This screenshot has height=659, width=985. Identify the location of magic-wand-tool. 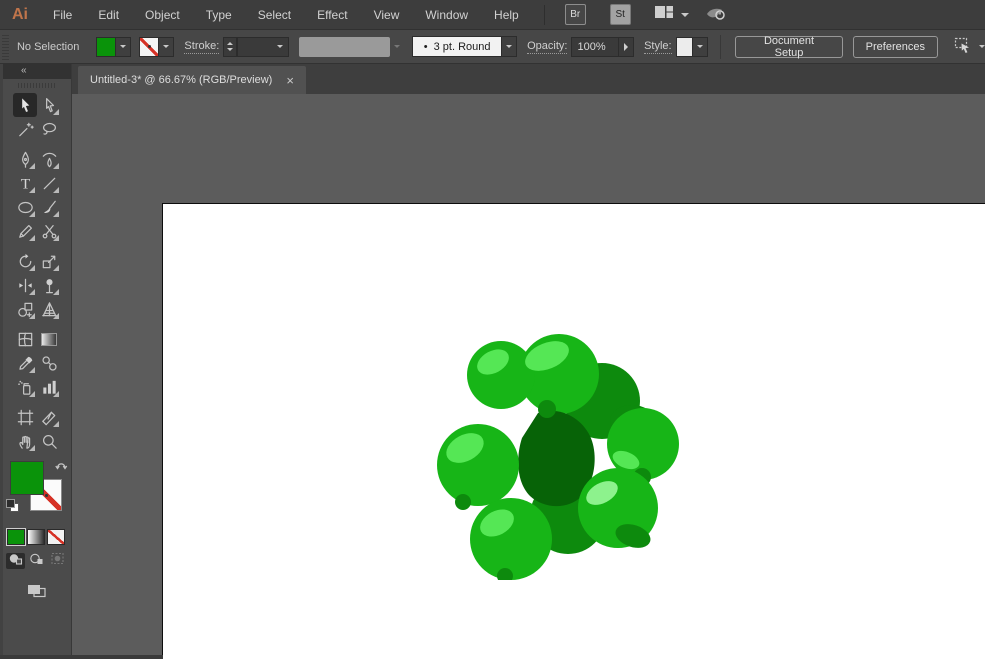
(25, 129).